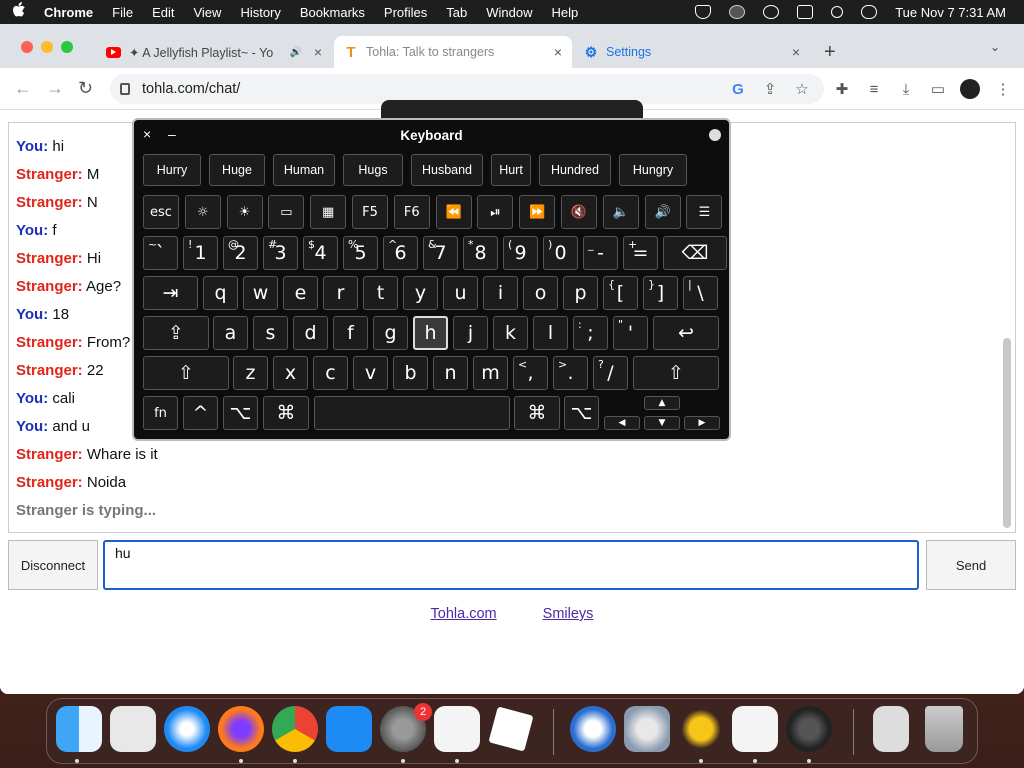 The height and width of the screenshot is (768, 1024). Describe the element at coordinates (490, 373) in the screenshot. I see `key-m: m` at that location.